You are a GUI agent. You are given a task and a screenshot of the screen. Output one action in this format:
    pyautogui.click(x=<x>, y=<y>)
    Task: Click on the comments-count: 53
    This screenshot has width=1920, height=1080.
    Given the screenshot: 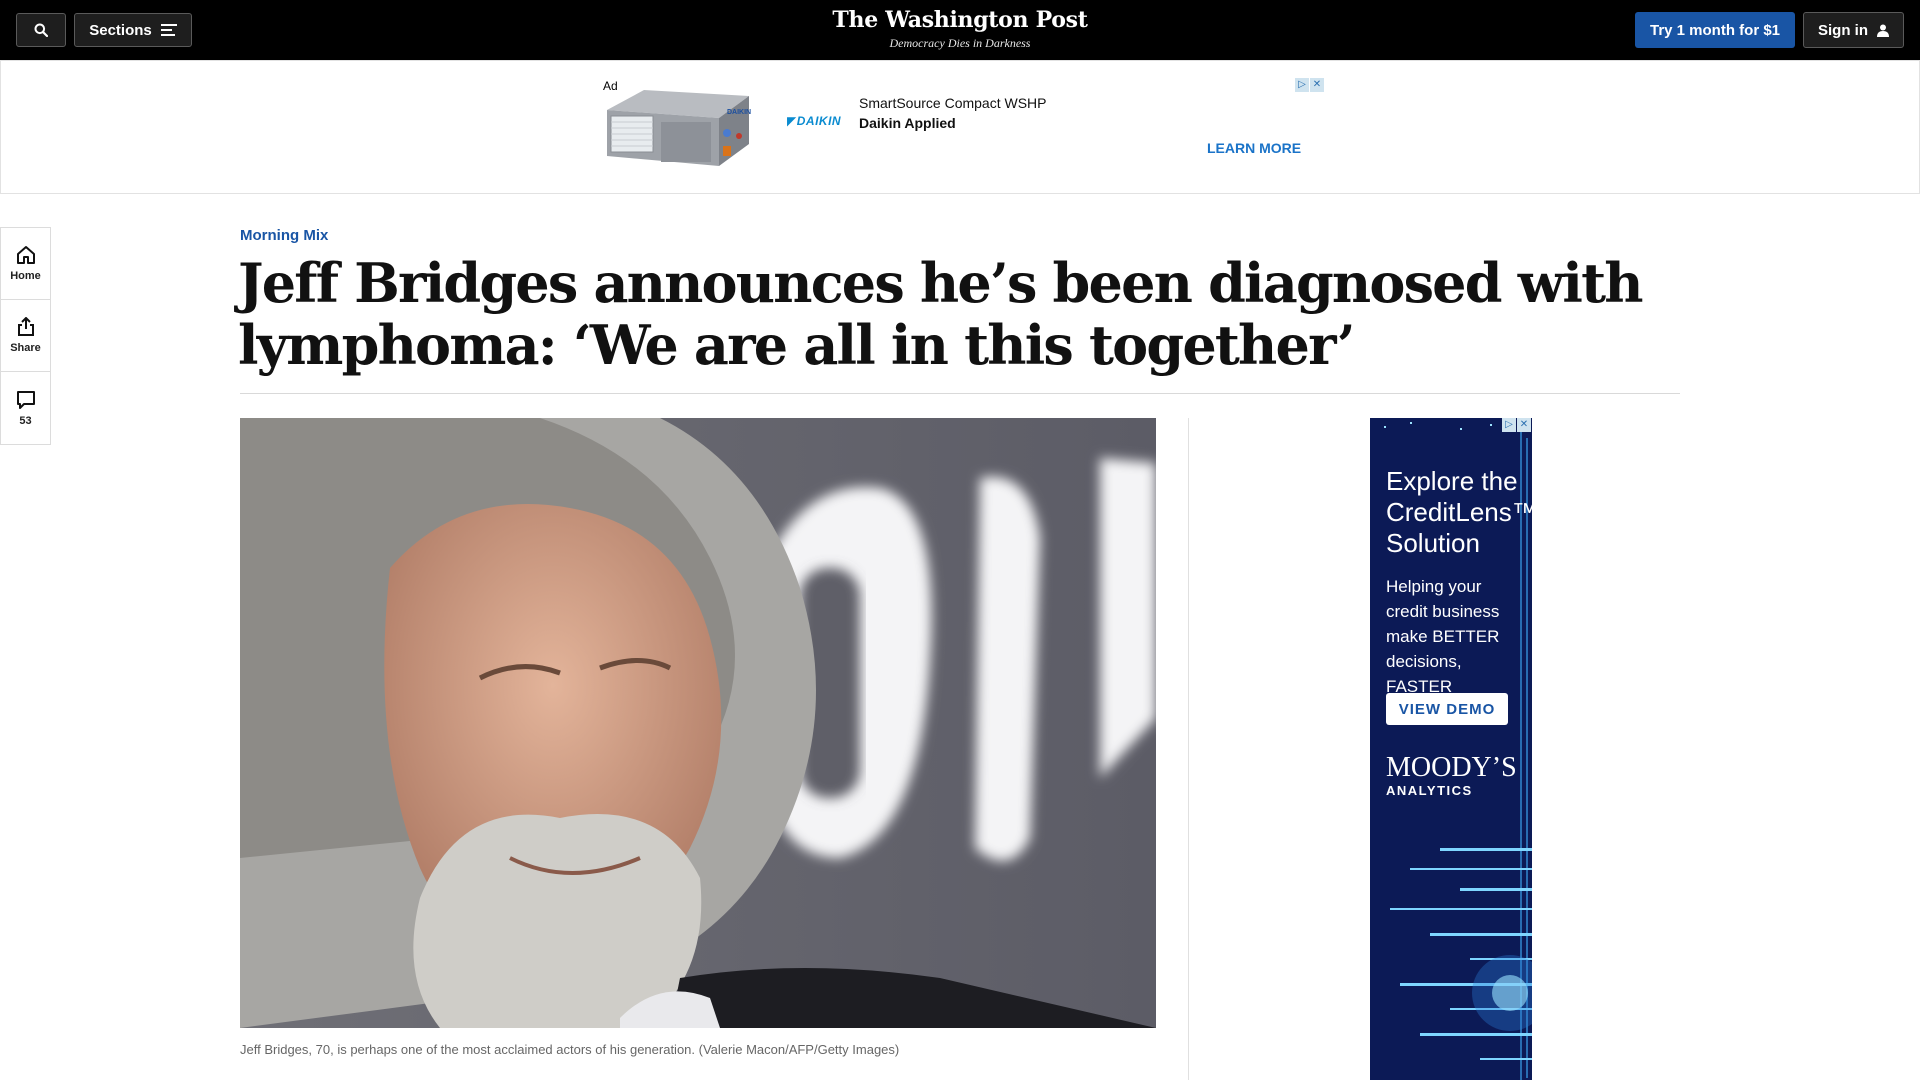 What is the action you would take?
    pyautogui.click(x=25, y=420)
    